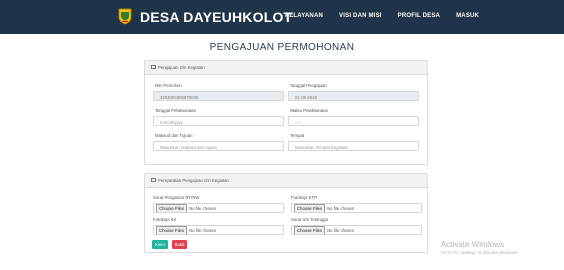 The image size is (564, 270). I want to click on nav-item-profil-desa: PROFIL DESA, so click(419, 16).